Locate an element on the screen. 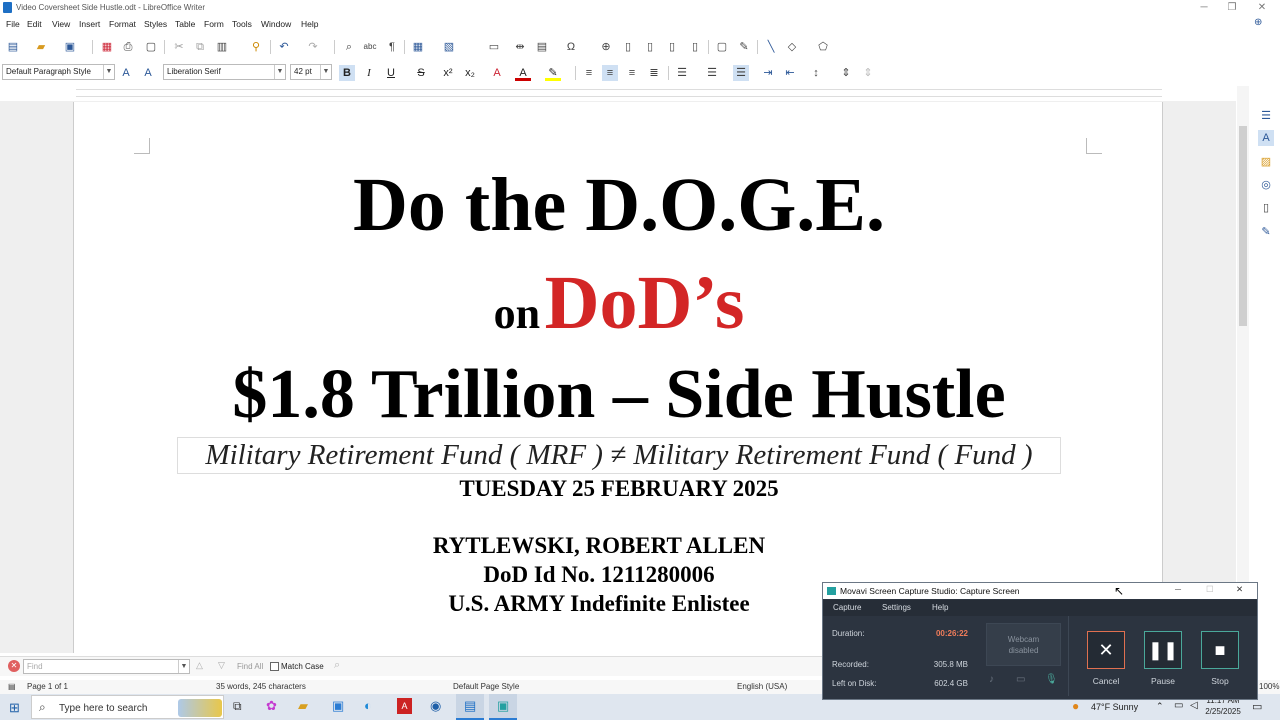 The height and width of the screenshot is (720, 1280). menu-form: Form is located at coordinates (214, 24).